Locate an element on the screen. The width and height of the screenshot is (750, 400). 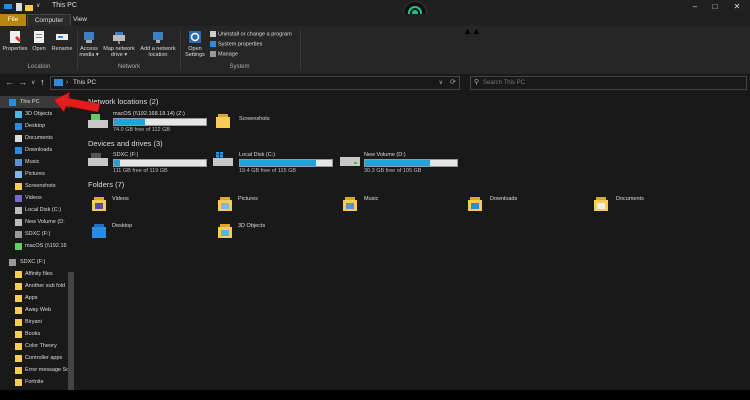
address-field: › This PC ∨ ⟳ is located at coordinates (255, 83).